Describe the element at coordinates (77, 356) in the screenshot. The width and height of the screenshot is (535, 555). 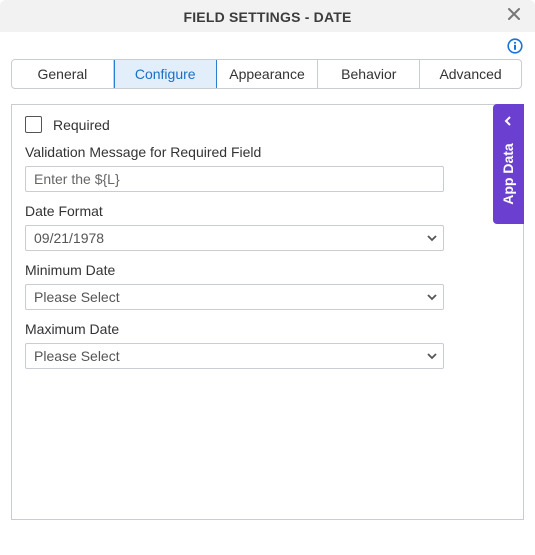
I see `maximum-date-value: Please Select` at that location.